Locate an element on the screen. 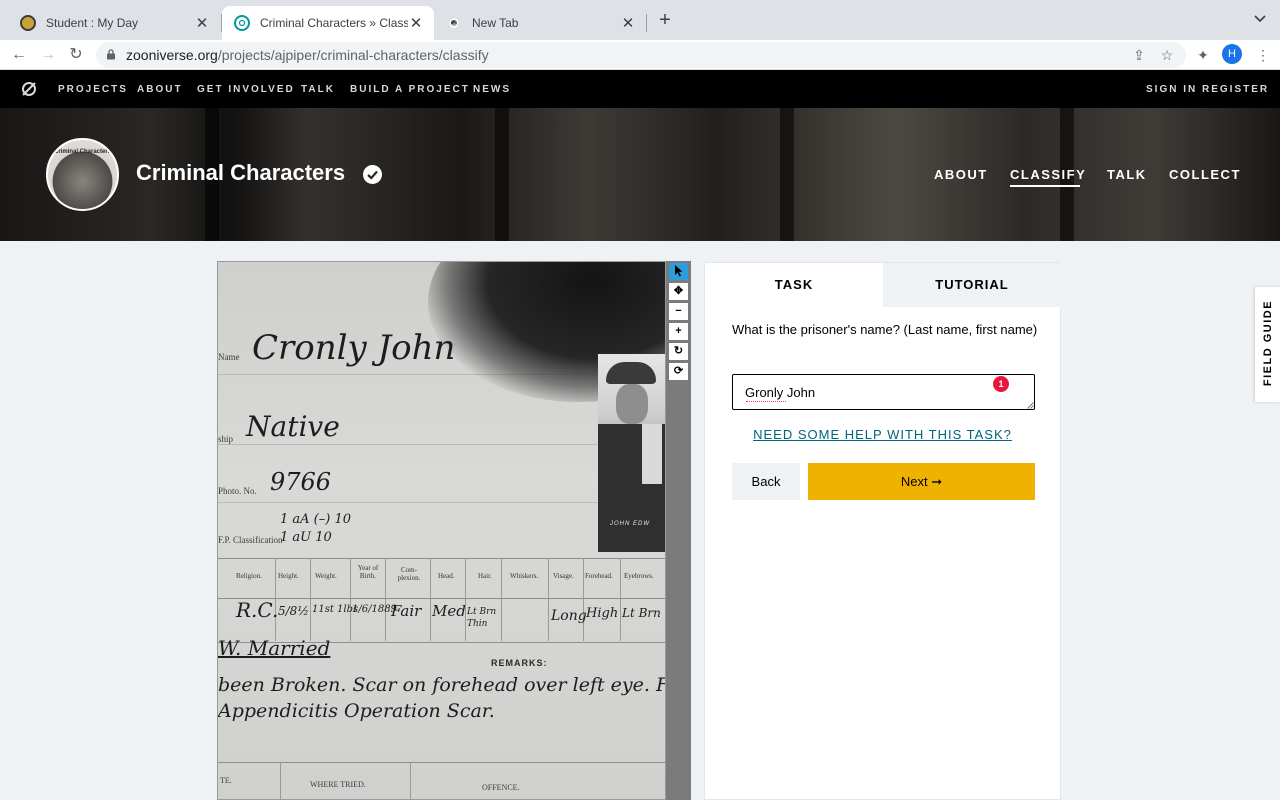 The height and width of the screenshot is (800, 1280). classification-handwriting-2: 1 aU 10 is located at coordinates (306, 537).